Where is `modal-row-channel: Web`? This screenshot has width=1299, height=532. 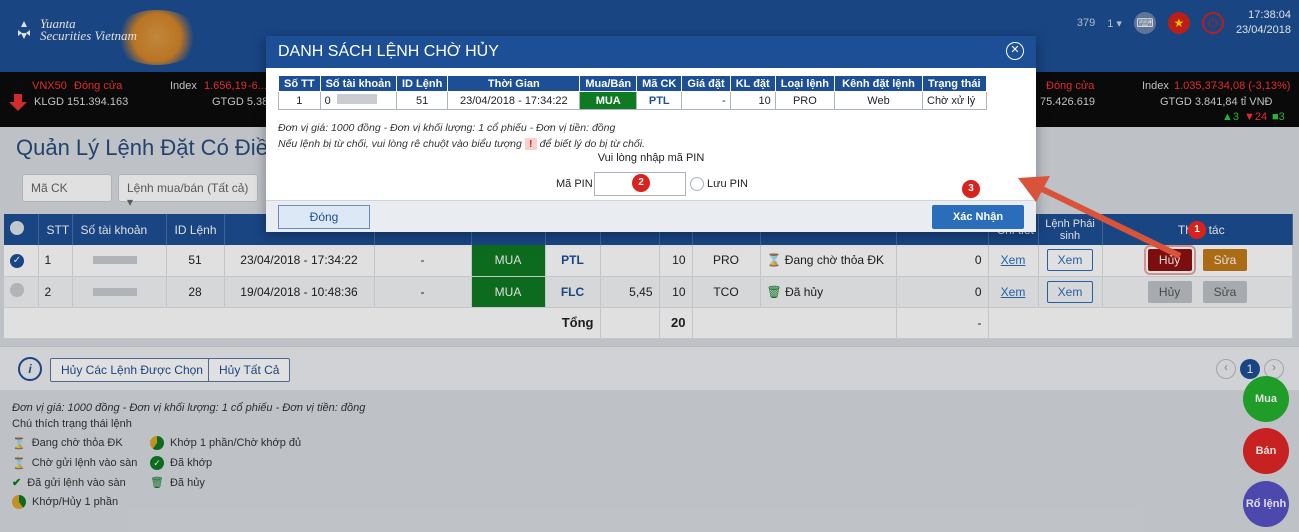 modal-row-channel: Web is located at coordinates (878, 100).